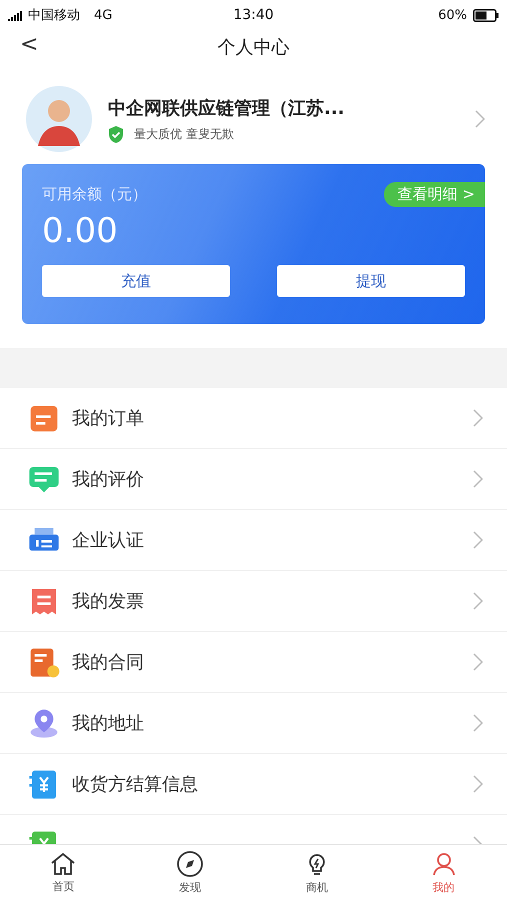 The height and width of the screenshot is (900, 507). Describe the element at coordinates (253, 662) in the screenshot. I see `menu-item: 我的合同` at that location.